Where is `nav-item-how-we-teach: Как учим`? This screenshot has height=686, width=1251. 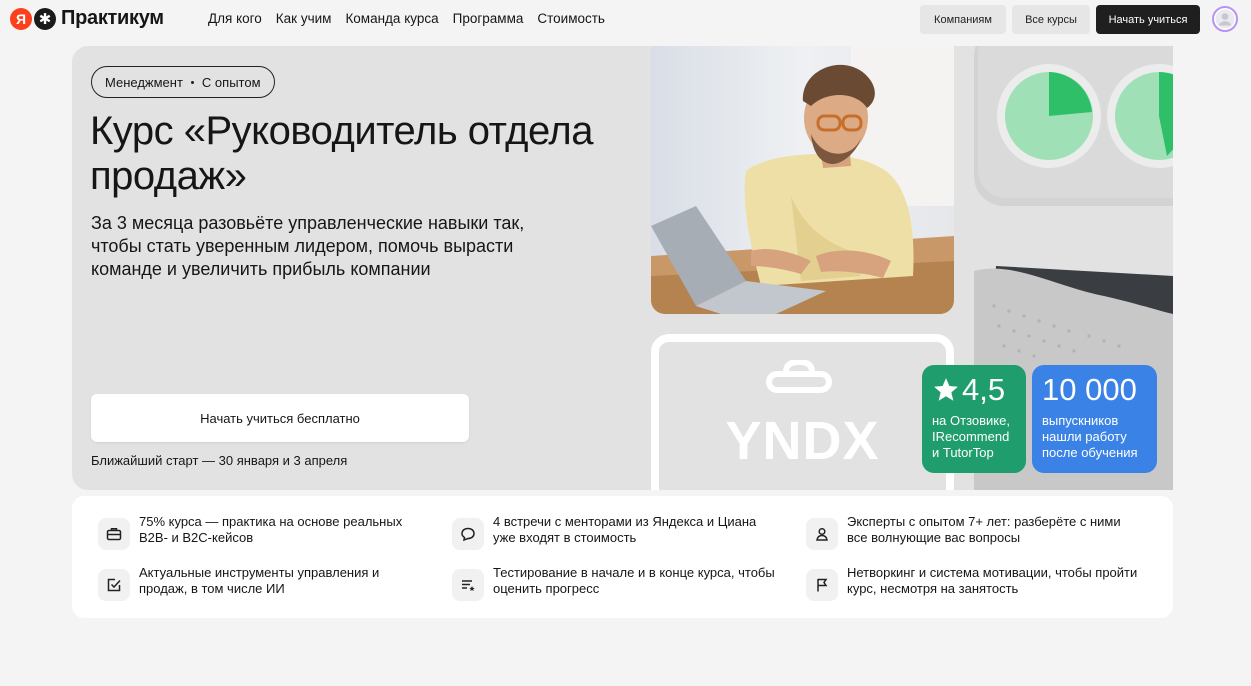 nav-item-how-we-teach: Как учим is located at coordinates (304, 18).